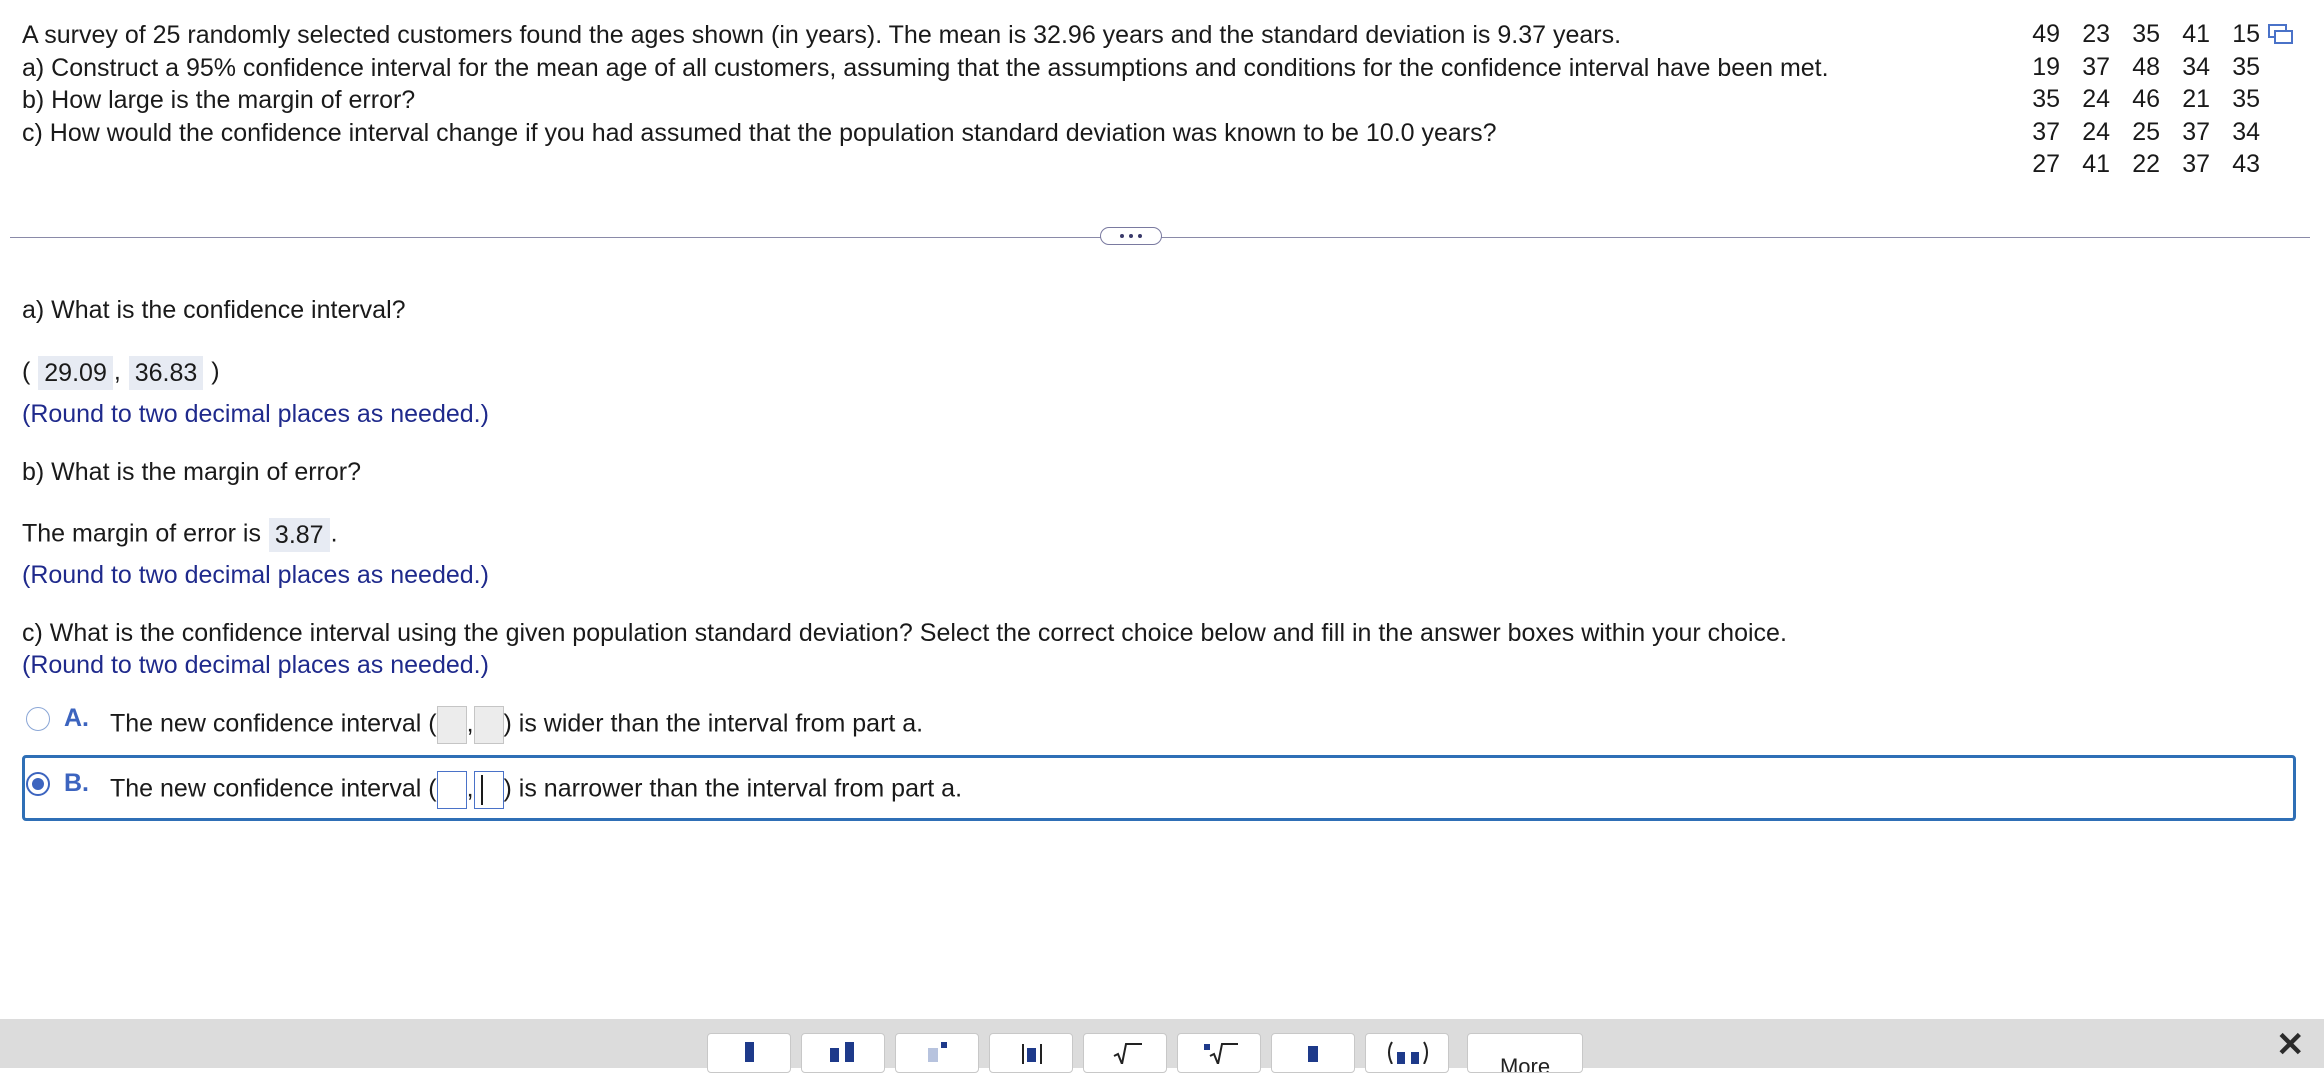 This screenshot has height=1073, width=2324. Describe the element at coordinates (2146, 164) in the screenshot. I see `table-cell: 22` at that location.